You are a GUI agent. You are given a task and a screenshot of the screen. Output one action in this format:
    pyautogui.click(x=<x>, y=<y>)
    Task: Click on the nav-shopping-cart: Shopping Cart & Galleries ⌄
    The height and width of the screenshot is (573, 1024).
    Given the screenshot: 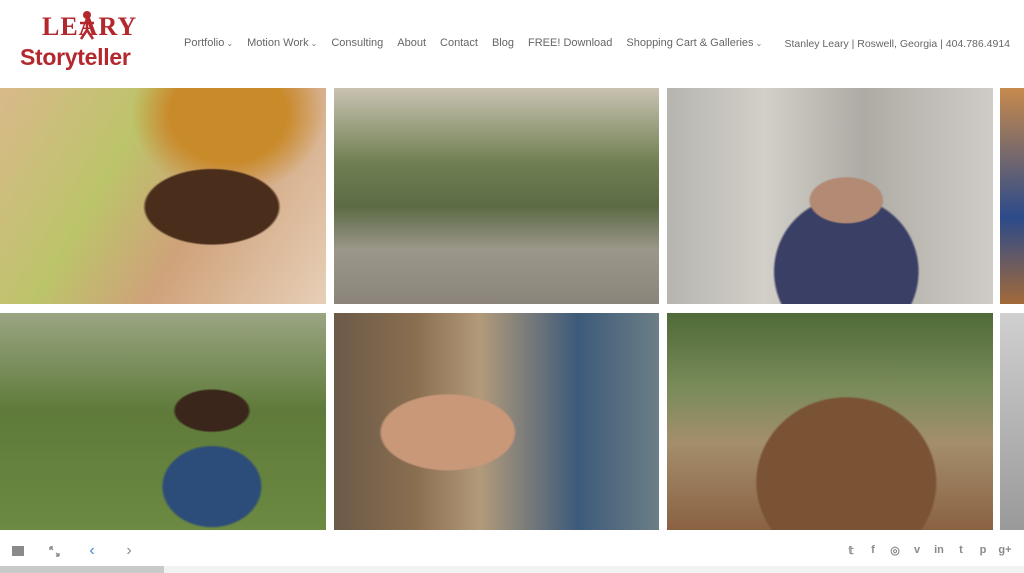 What is the action you would take?
    pyautogui.click(x=694, y=43)
    